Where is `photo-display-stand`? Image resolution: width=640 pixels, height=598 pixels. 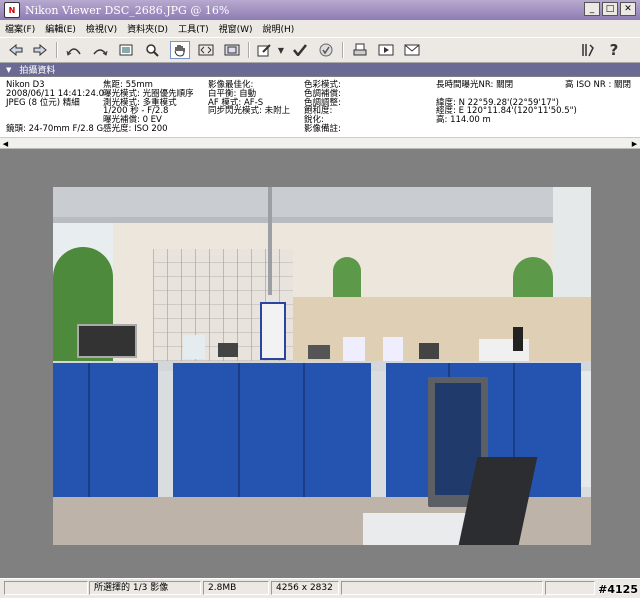 photo-display-stand is located at coordinates (273, 331).